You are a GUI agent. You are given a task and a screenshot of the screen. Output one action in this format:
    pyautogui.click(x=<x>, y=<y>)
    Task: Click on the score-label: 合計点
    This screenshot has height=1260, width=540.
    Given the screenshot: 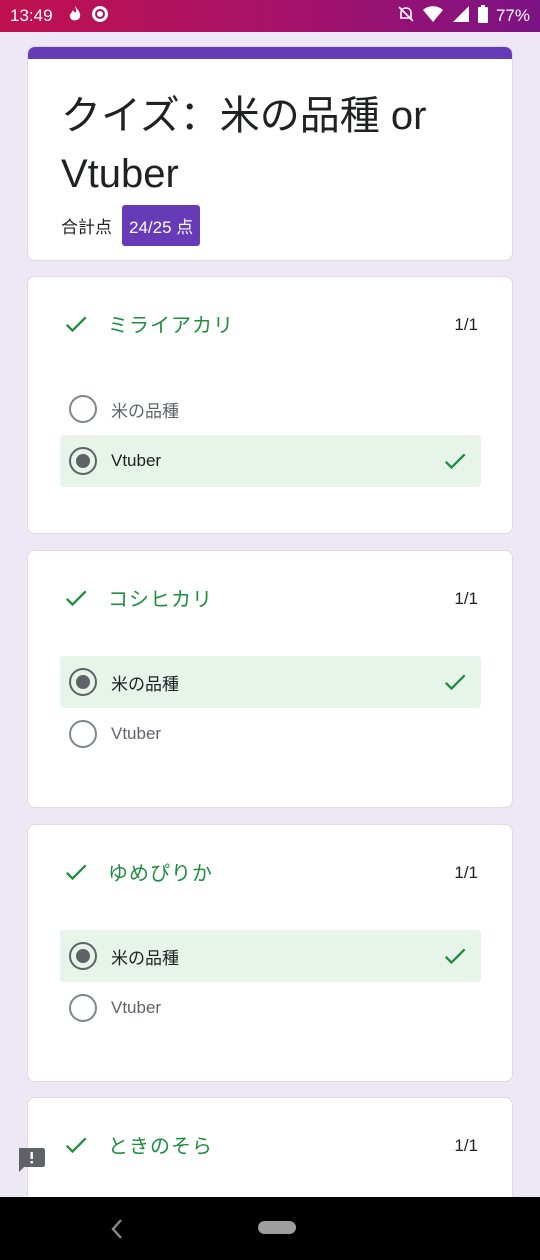 What is the action you would take?
    pyautogui.click(x=86, y=228)
    